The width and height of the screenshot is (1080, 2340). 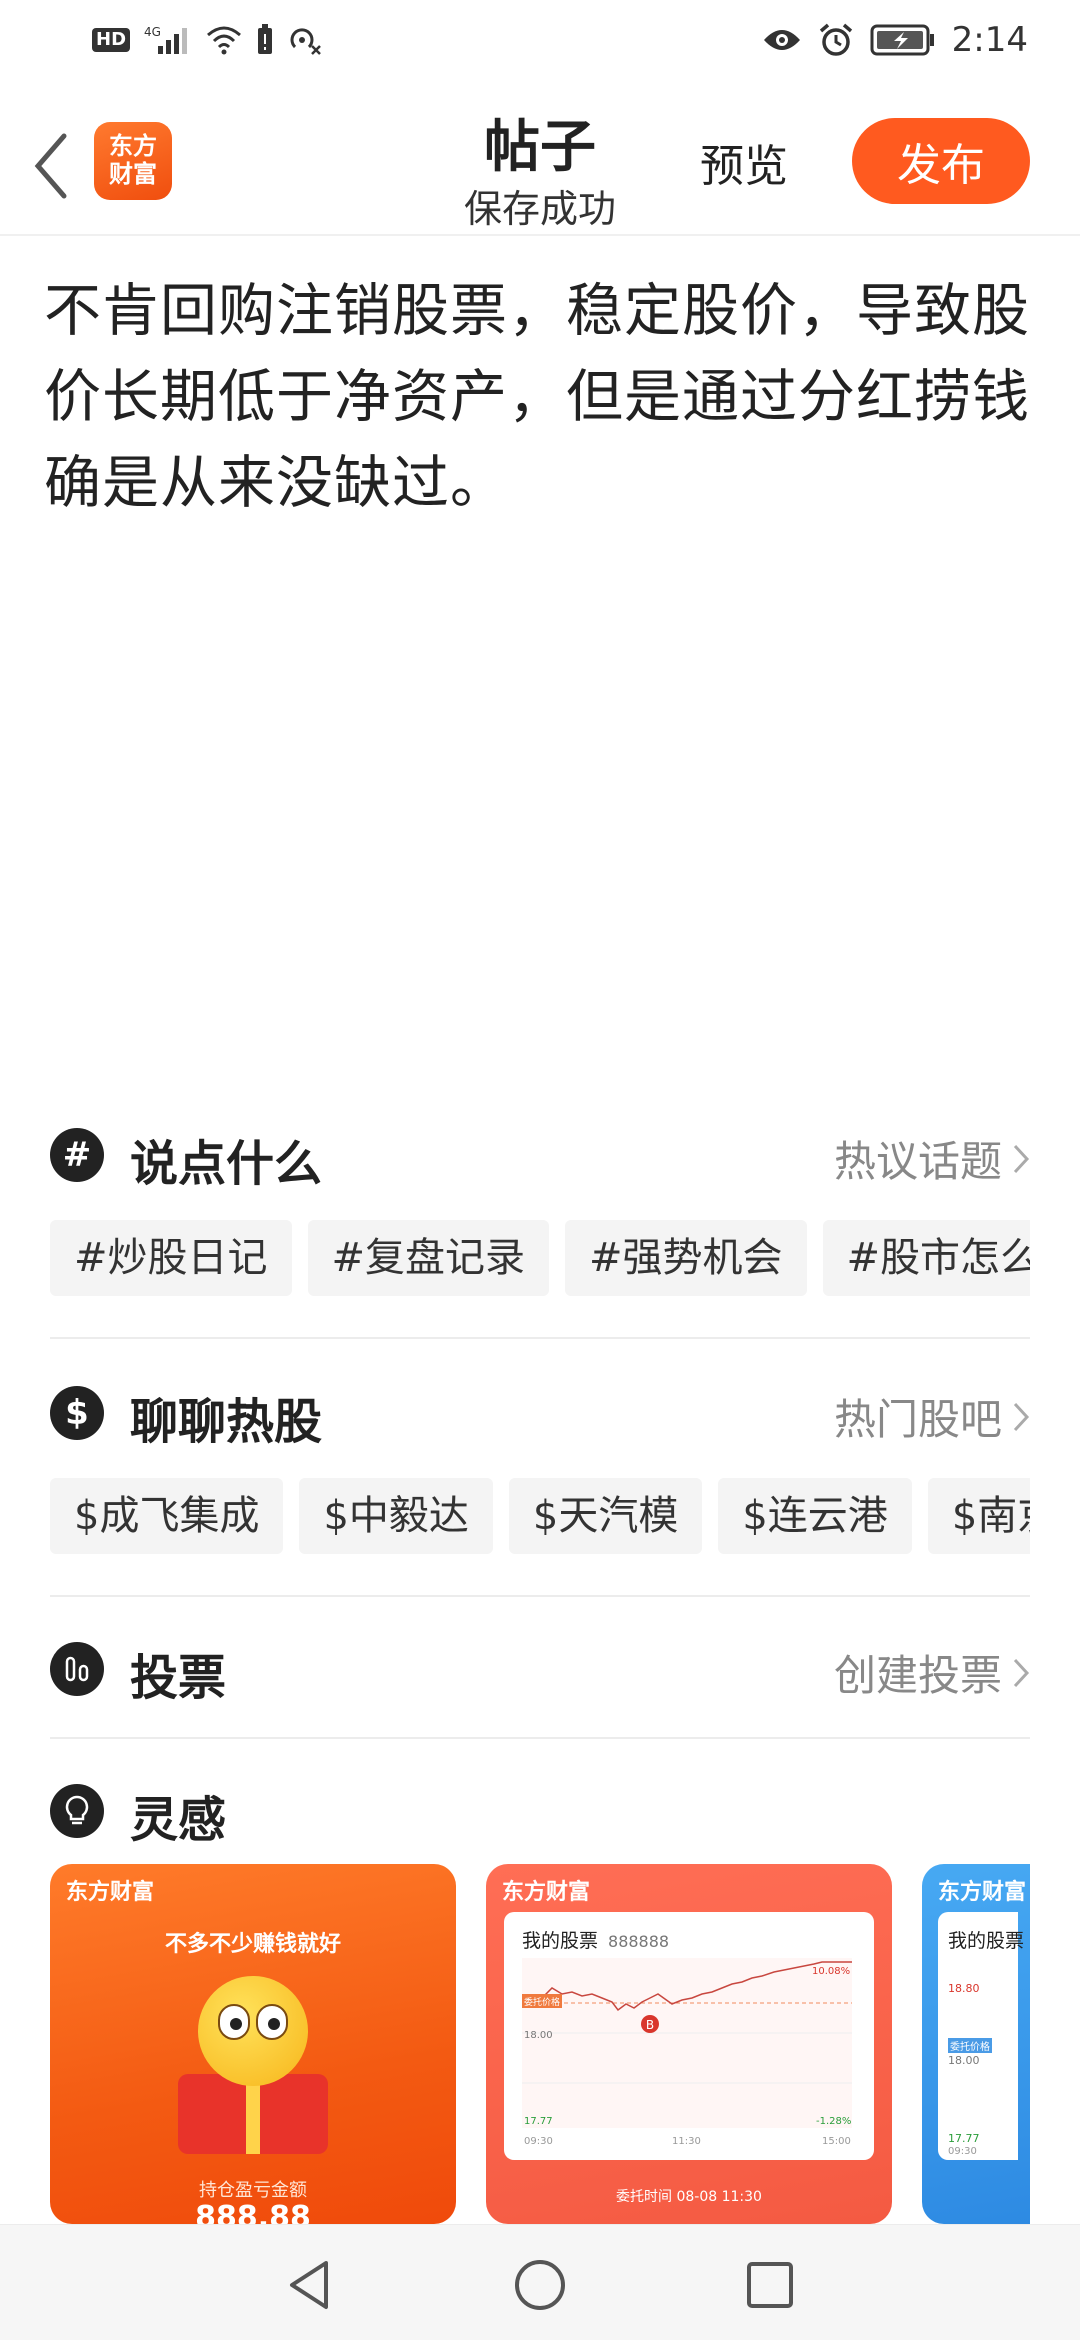 What do you see at coordinates (835, 39) in the screenshot?
I see `alarm-icon` at bounding box center [835, 39].